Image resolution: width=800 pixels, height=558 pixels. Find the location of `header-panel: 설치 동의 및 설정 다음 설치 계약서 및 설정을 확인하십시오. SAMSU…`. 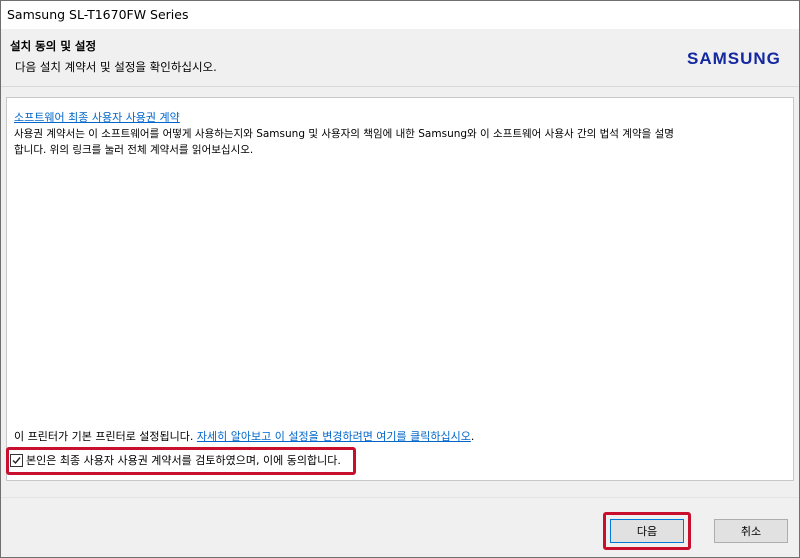

header-panel: 설치 동의 및 설정 다음 설치 계약서 및 설정을 확인하십시오. SAMSU… is located at coordinates (400, 58).